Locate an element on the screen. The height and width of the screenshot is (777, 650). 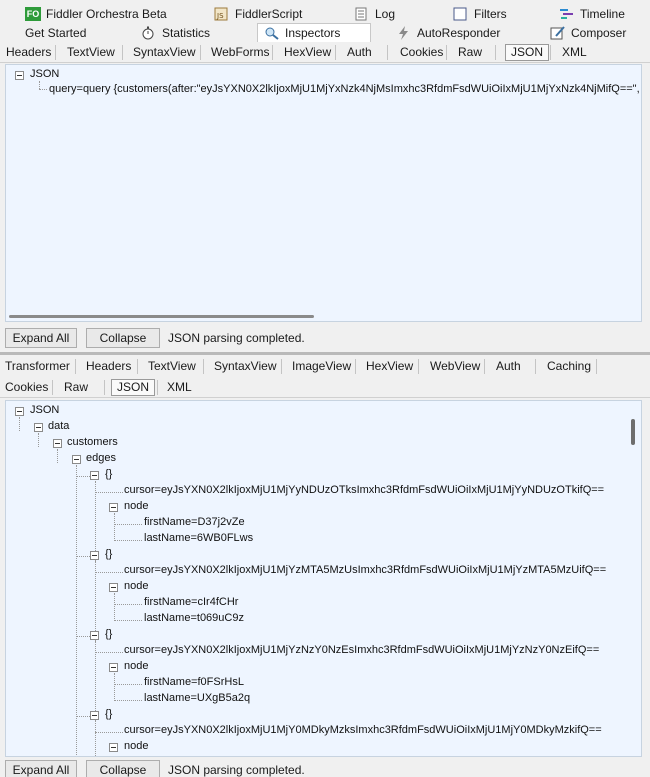
tab-fiddlerscript: JS FiddlerScript is located at coordinates (258, 13).